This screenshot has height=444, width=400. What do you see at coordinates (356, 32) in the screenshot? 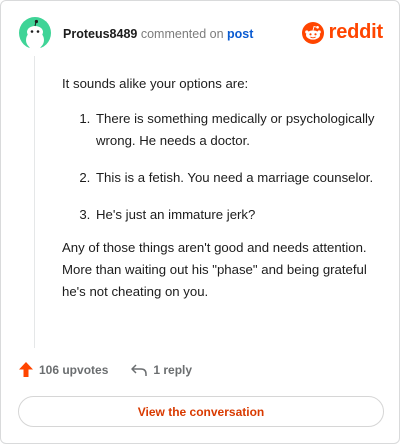
I see `reddit-wordmark: reddit` at bounding box center [356, 32].